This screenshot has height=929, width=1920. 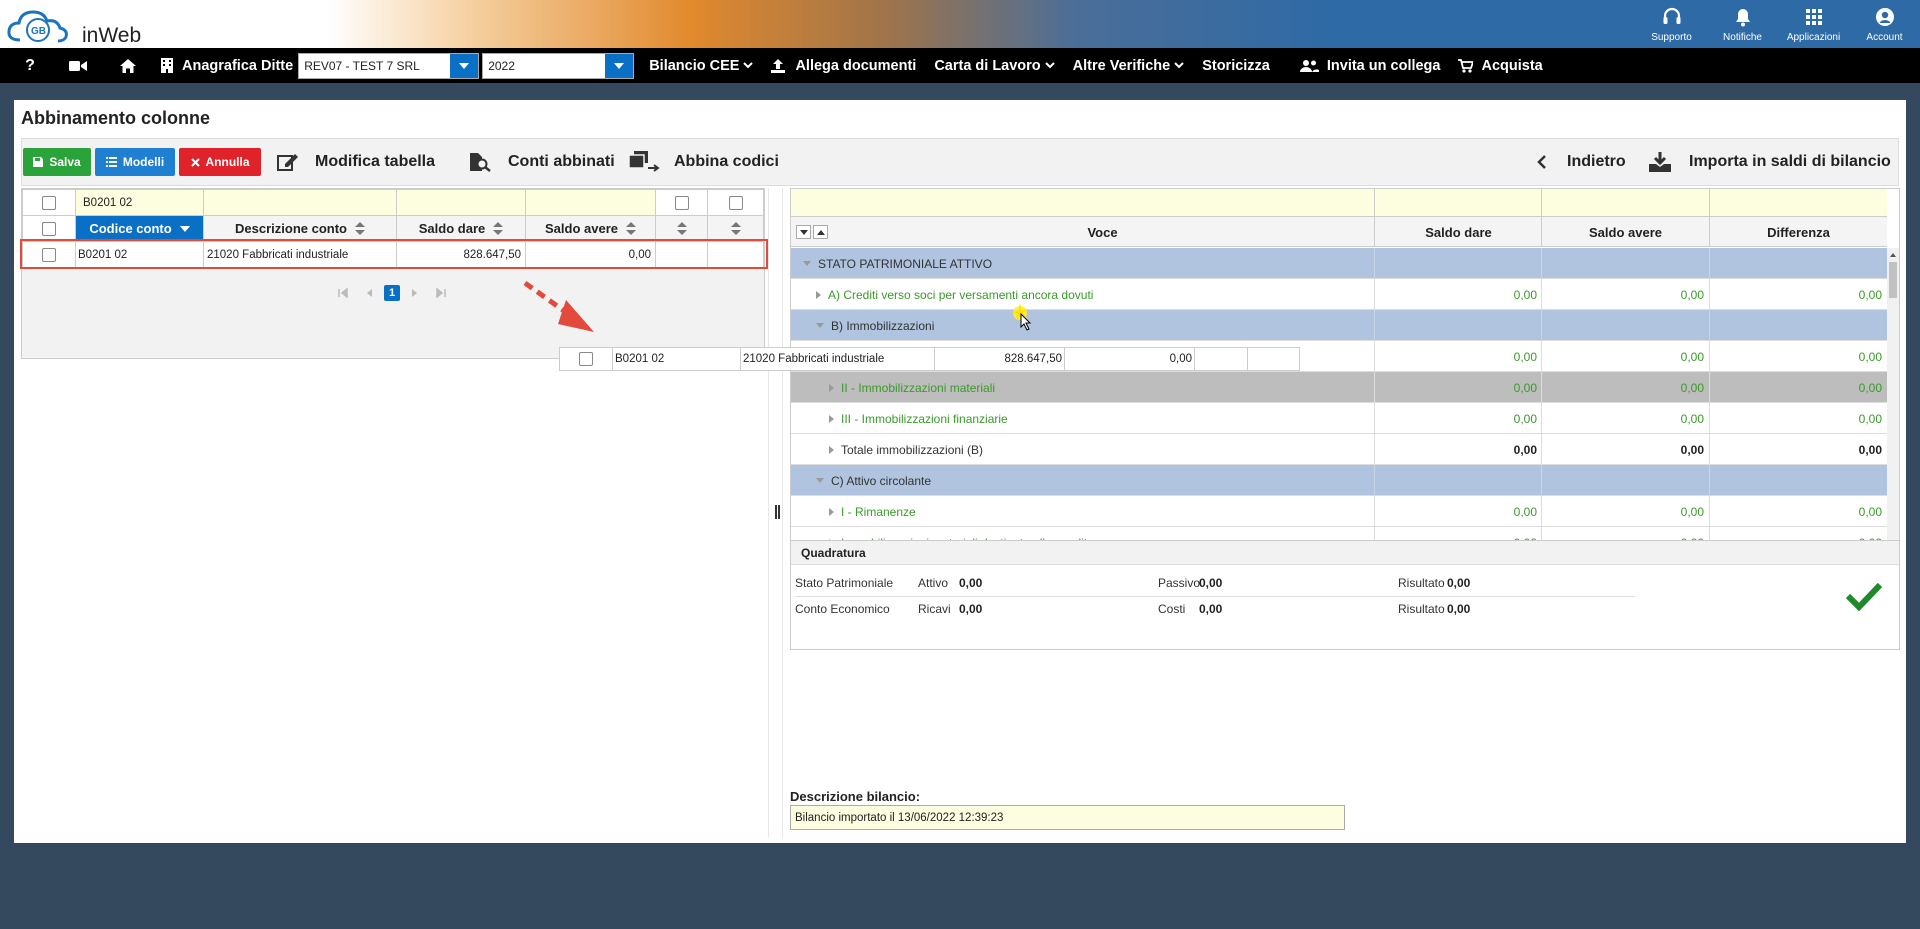 What do you see at coordinates (1500, 65) in the screenshot?
I see `acquista-menu: Acquista` at bounding box center [1500, 65].